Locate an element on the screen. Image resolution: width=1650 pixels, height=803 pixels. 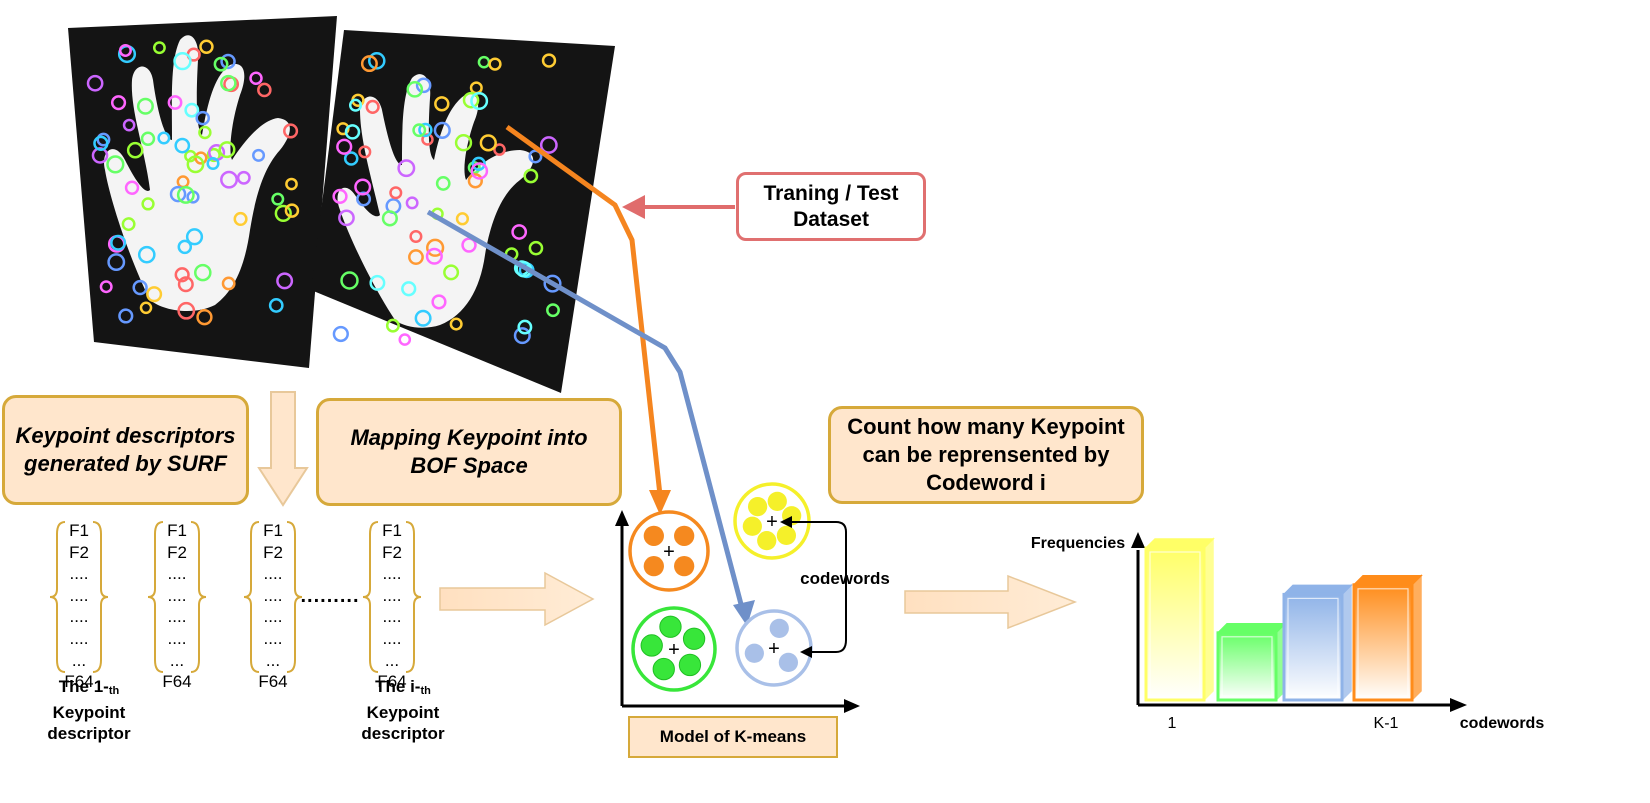
cluster-orange: + is located at coordinates (669, 551).